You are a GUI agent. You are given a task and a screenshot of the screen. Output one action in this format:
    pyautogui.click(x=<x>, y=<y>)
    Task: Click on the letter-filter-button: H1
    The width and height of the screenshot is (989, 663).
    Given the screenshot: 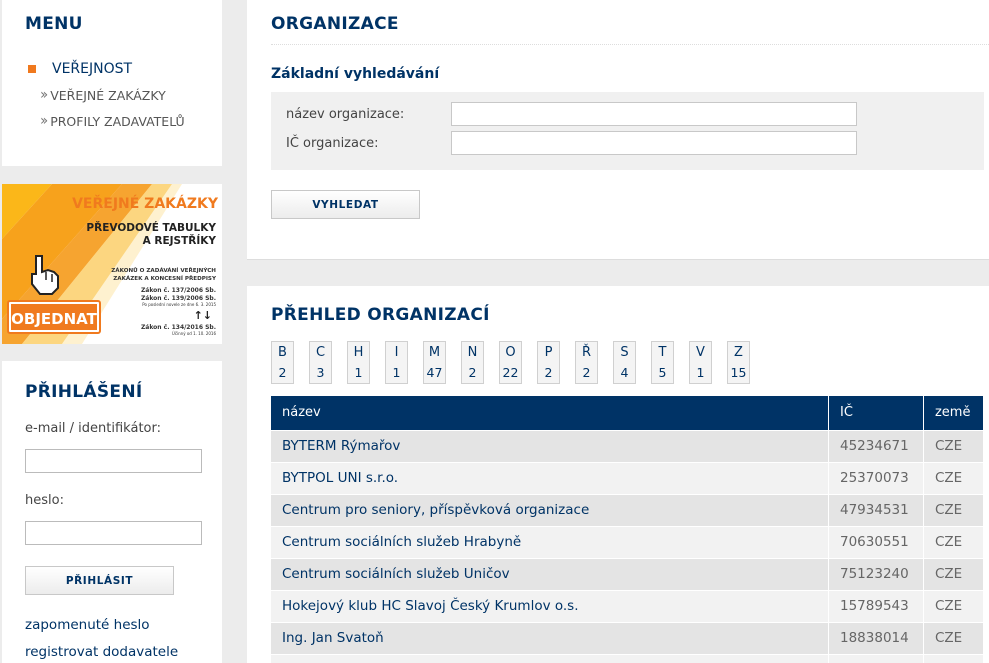 What is the action you would take?
    pyautogui.click(x=358, y=362)
    